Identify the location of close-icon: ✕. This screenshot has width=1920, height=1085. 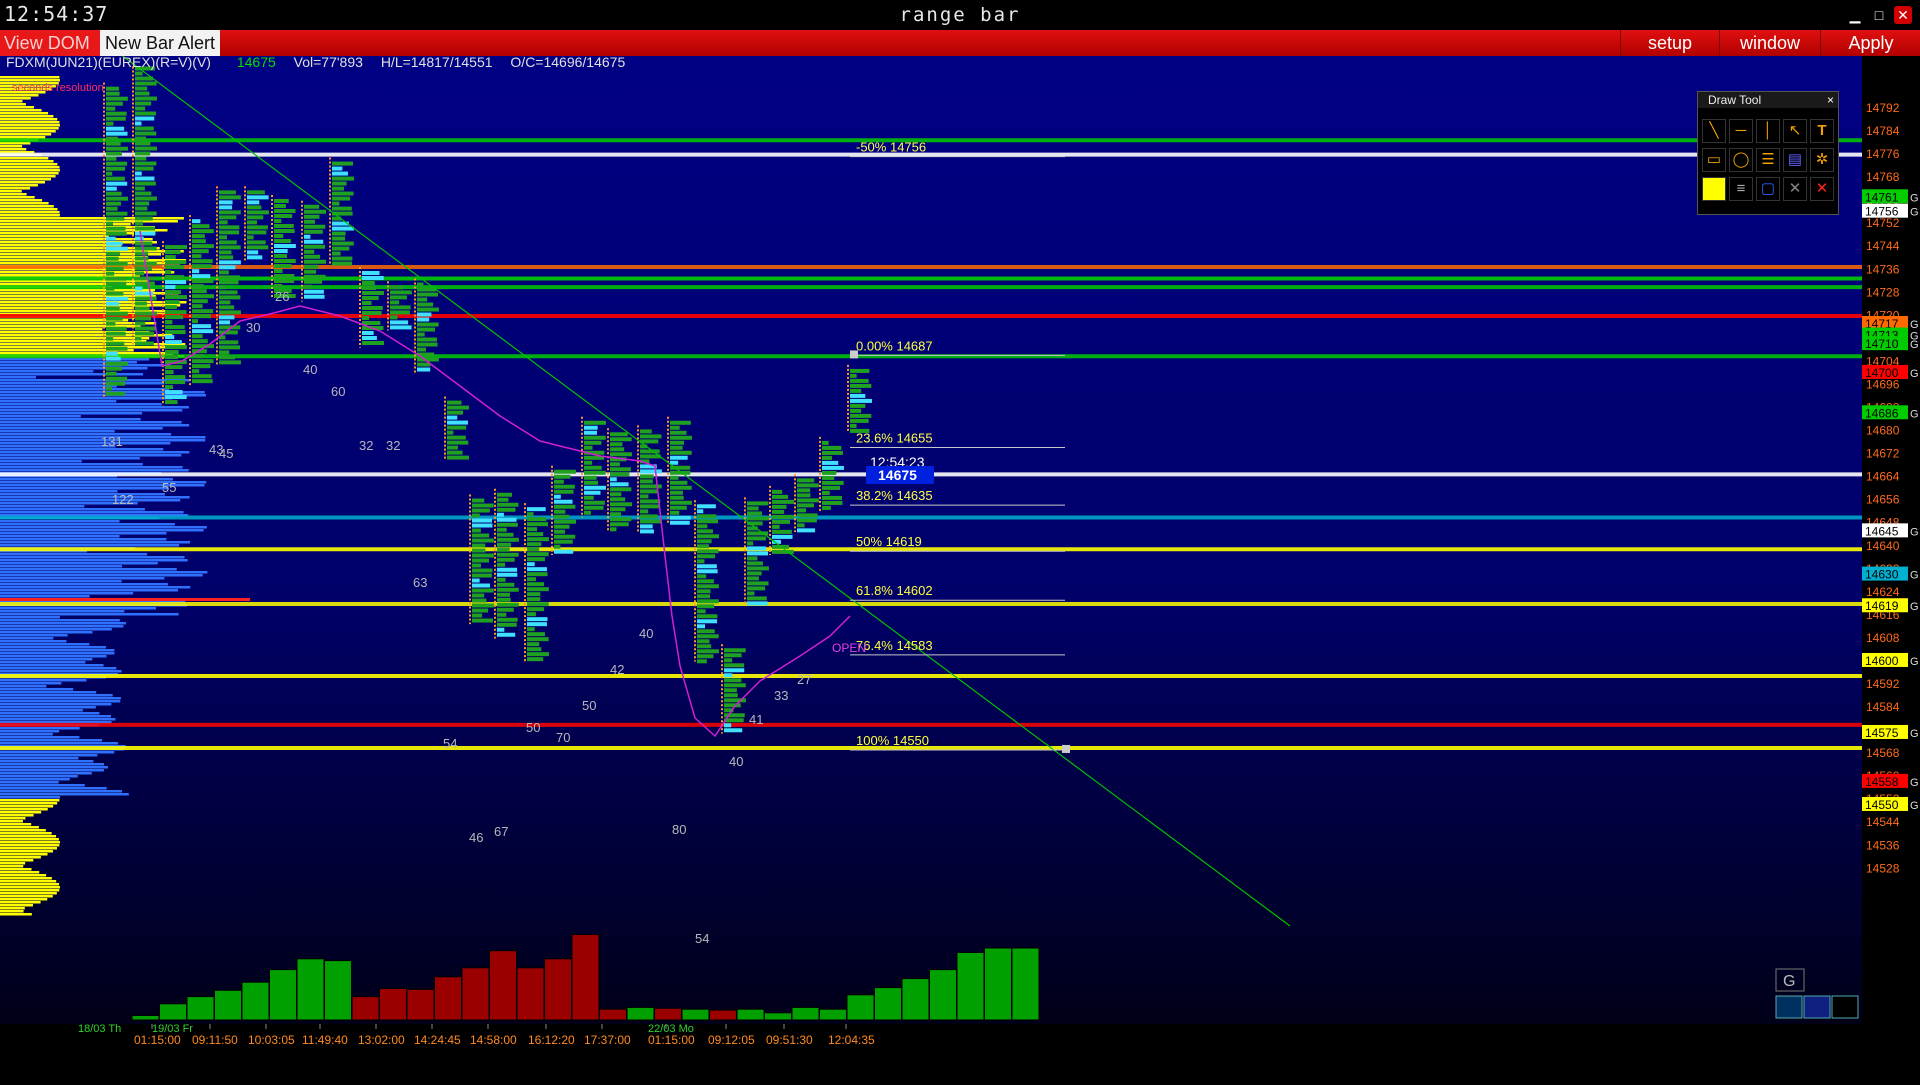
(1903, 15).